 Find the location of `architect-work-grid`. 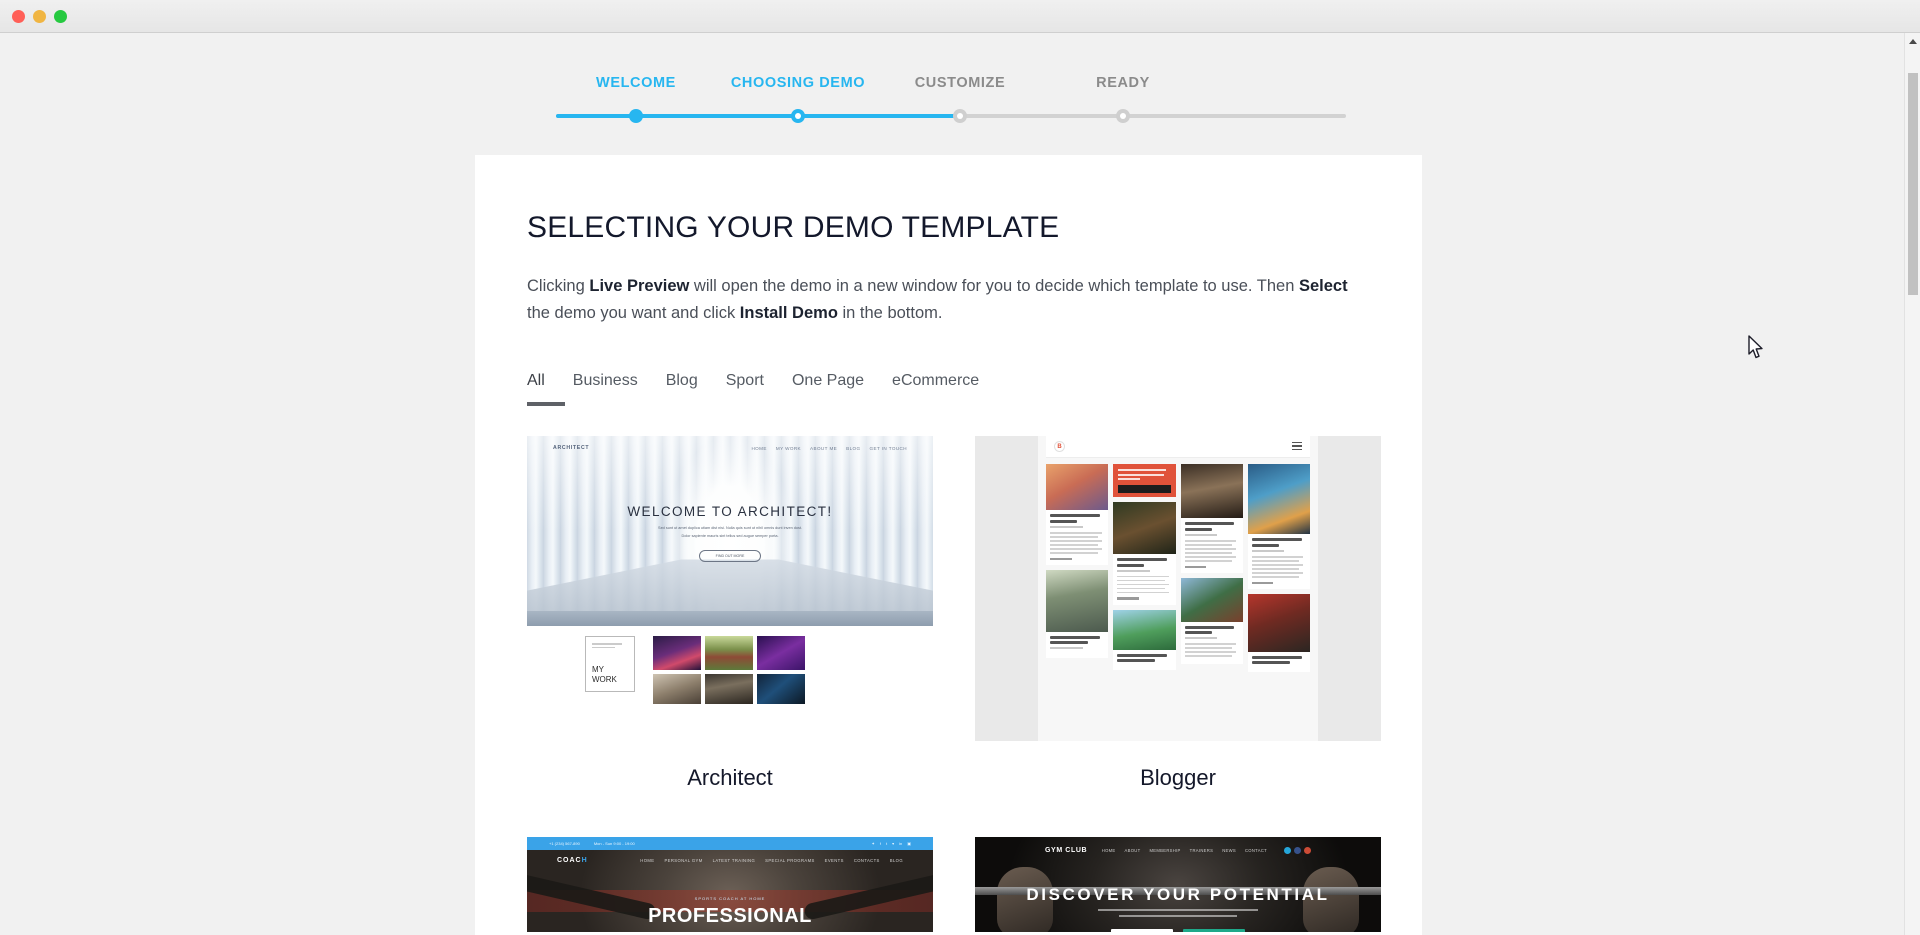

architect-work-grid is located at coordinates (729, 684).